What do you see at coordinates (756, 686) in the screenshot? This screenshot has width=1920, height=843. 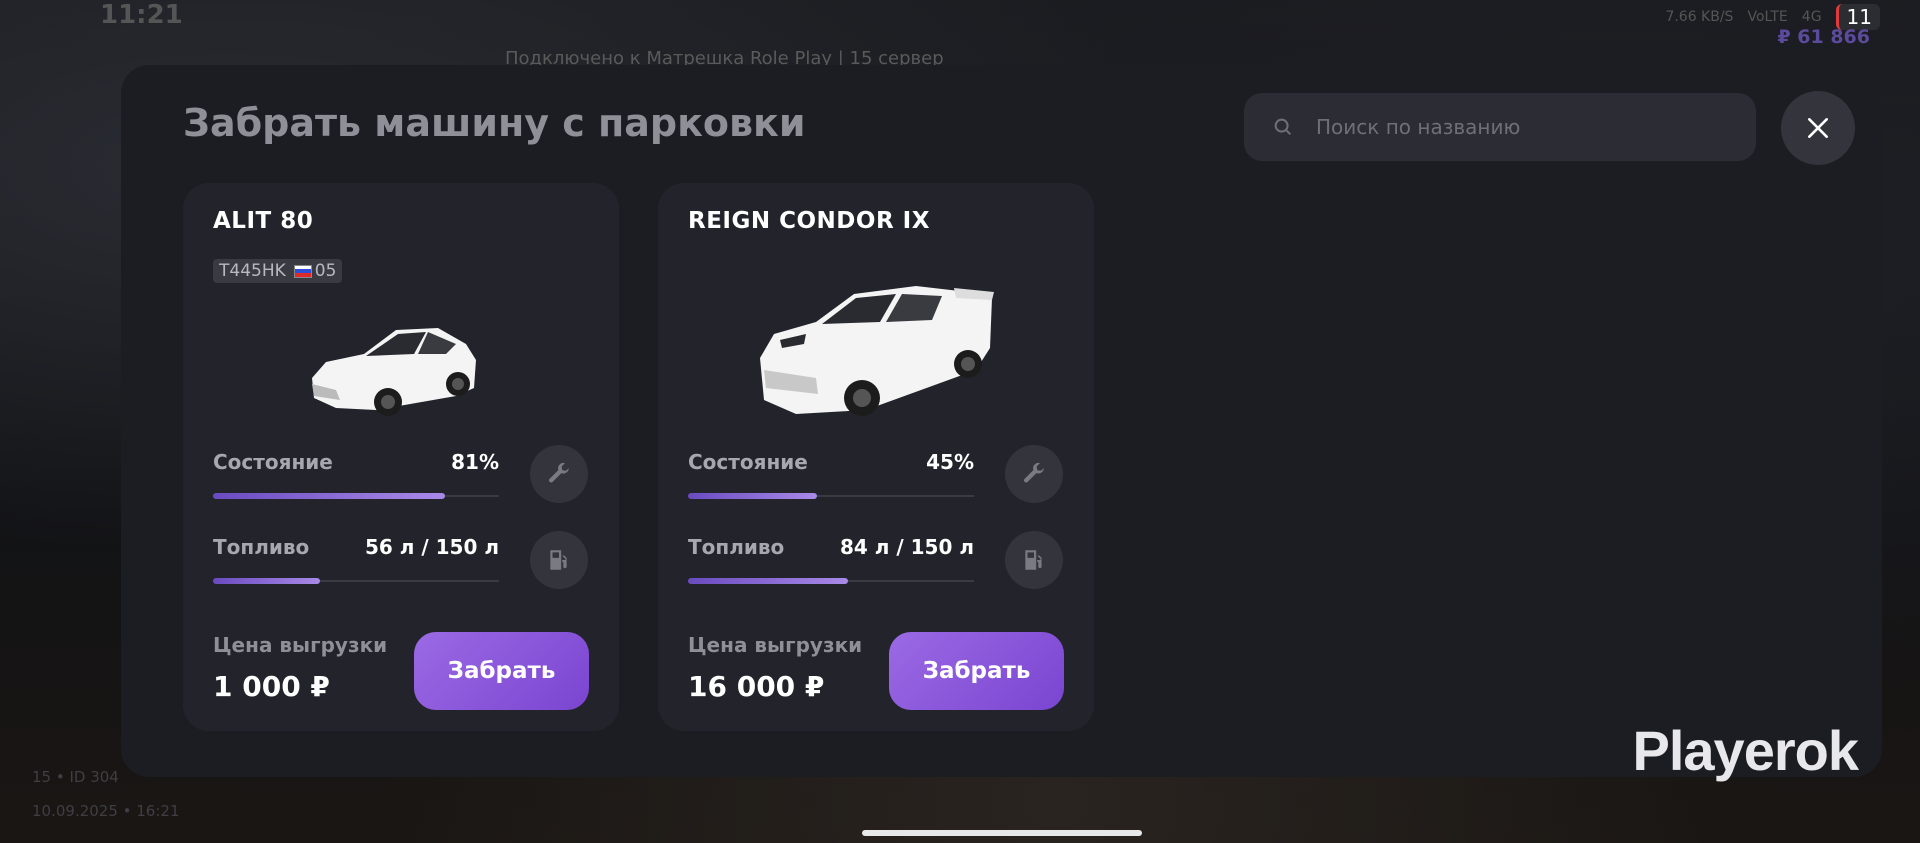 I see `price-value: 16 000 ₽` at bounding box center [756, 686].